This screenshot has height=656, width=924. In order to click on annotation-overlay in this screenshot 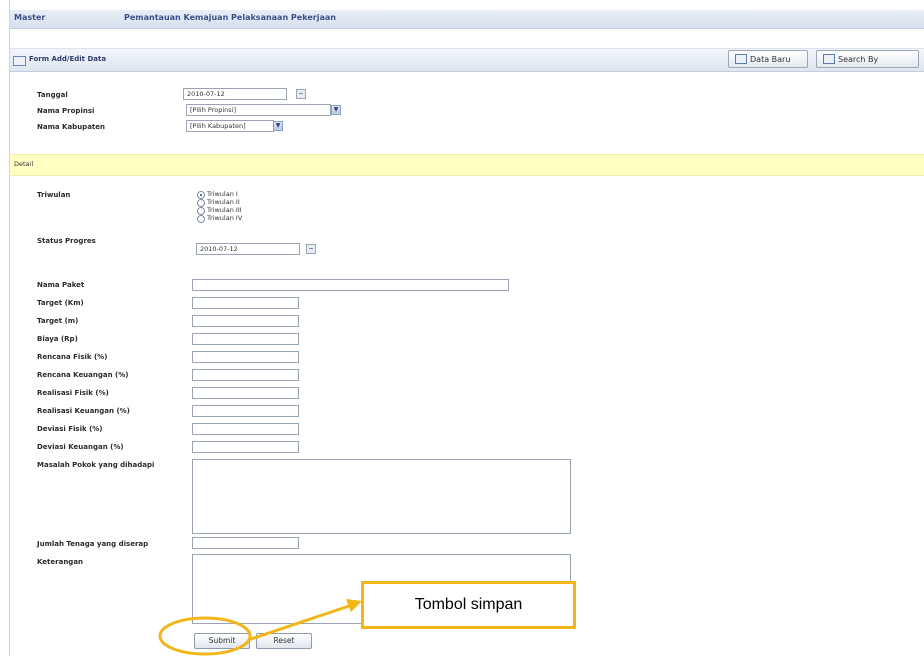, I will do `click(260, 627)`.